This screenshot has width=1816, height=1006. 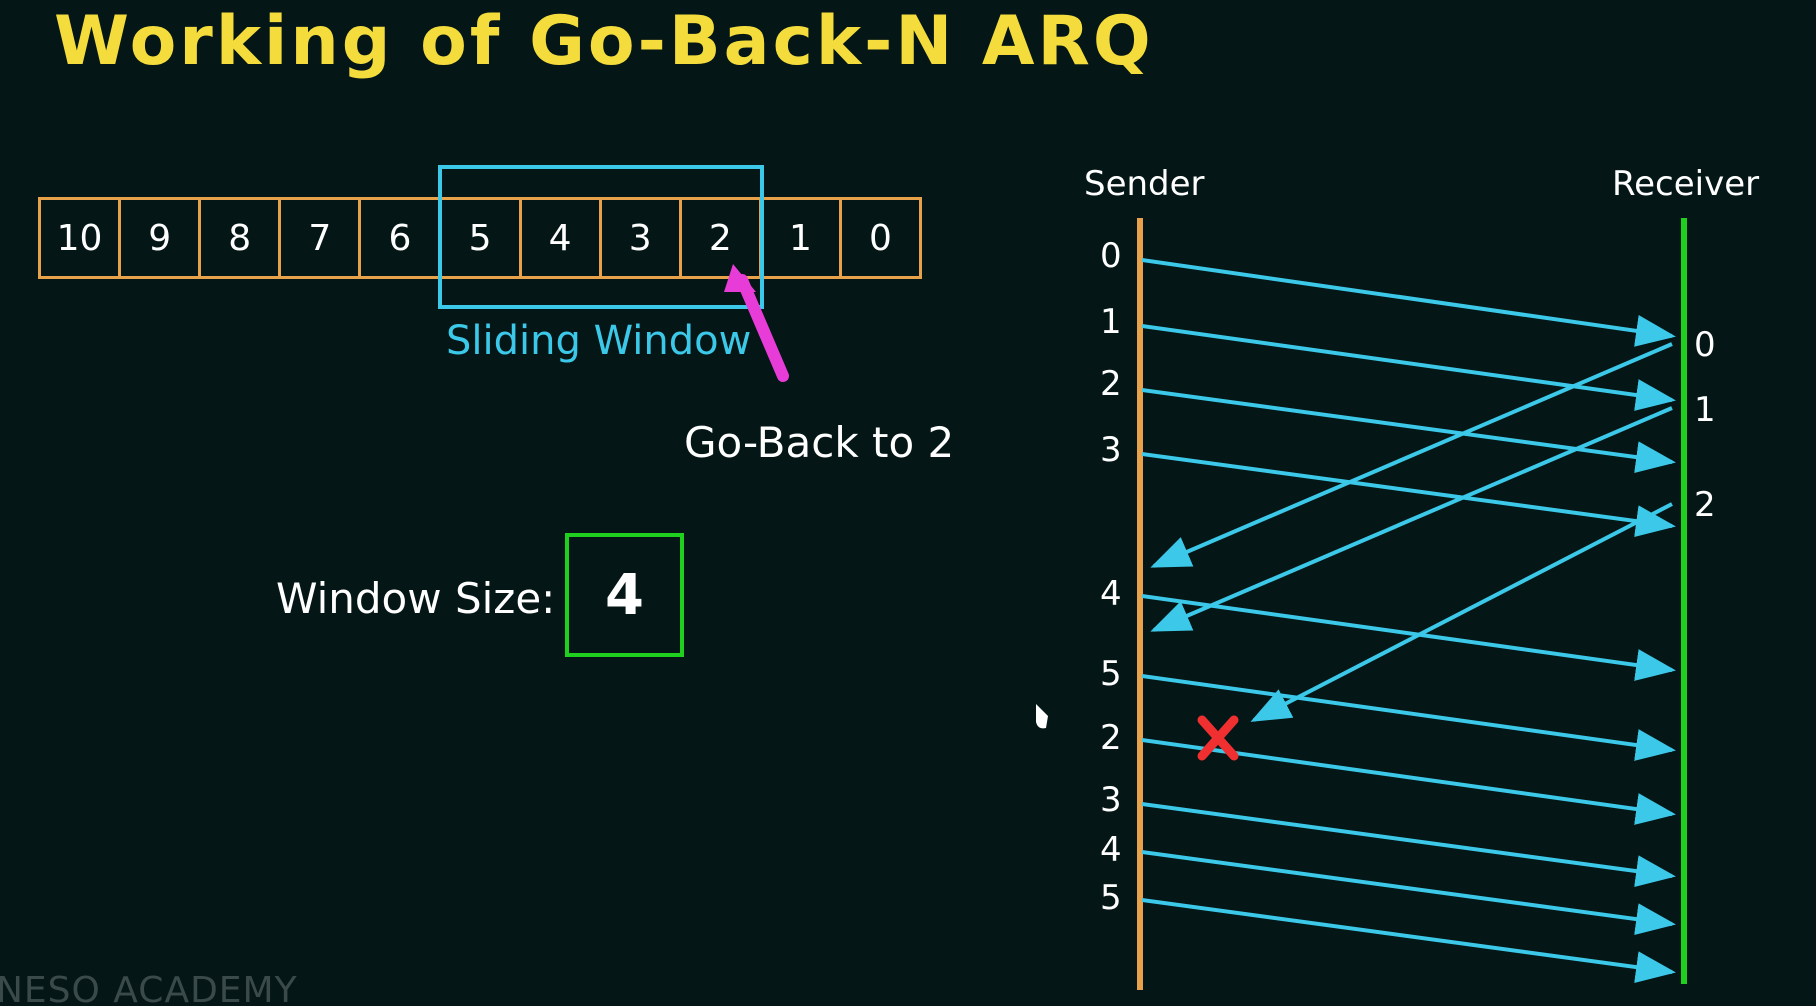 I want to click on receiver-label: Receiver, so click(x=1686, y=184).